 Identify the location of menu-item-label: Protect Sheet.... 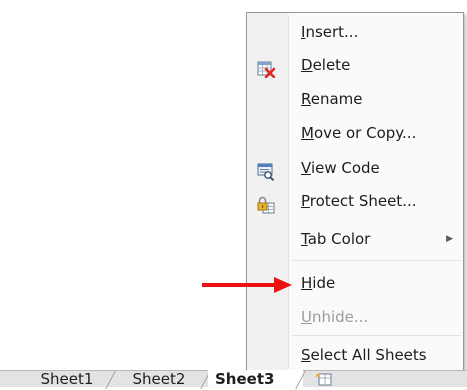
(359, 201).